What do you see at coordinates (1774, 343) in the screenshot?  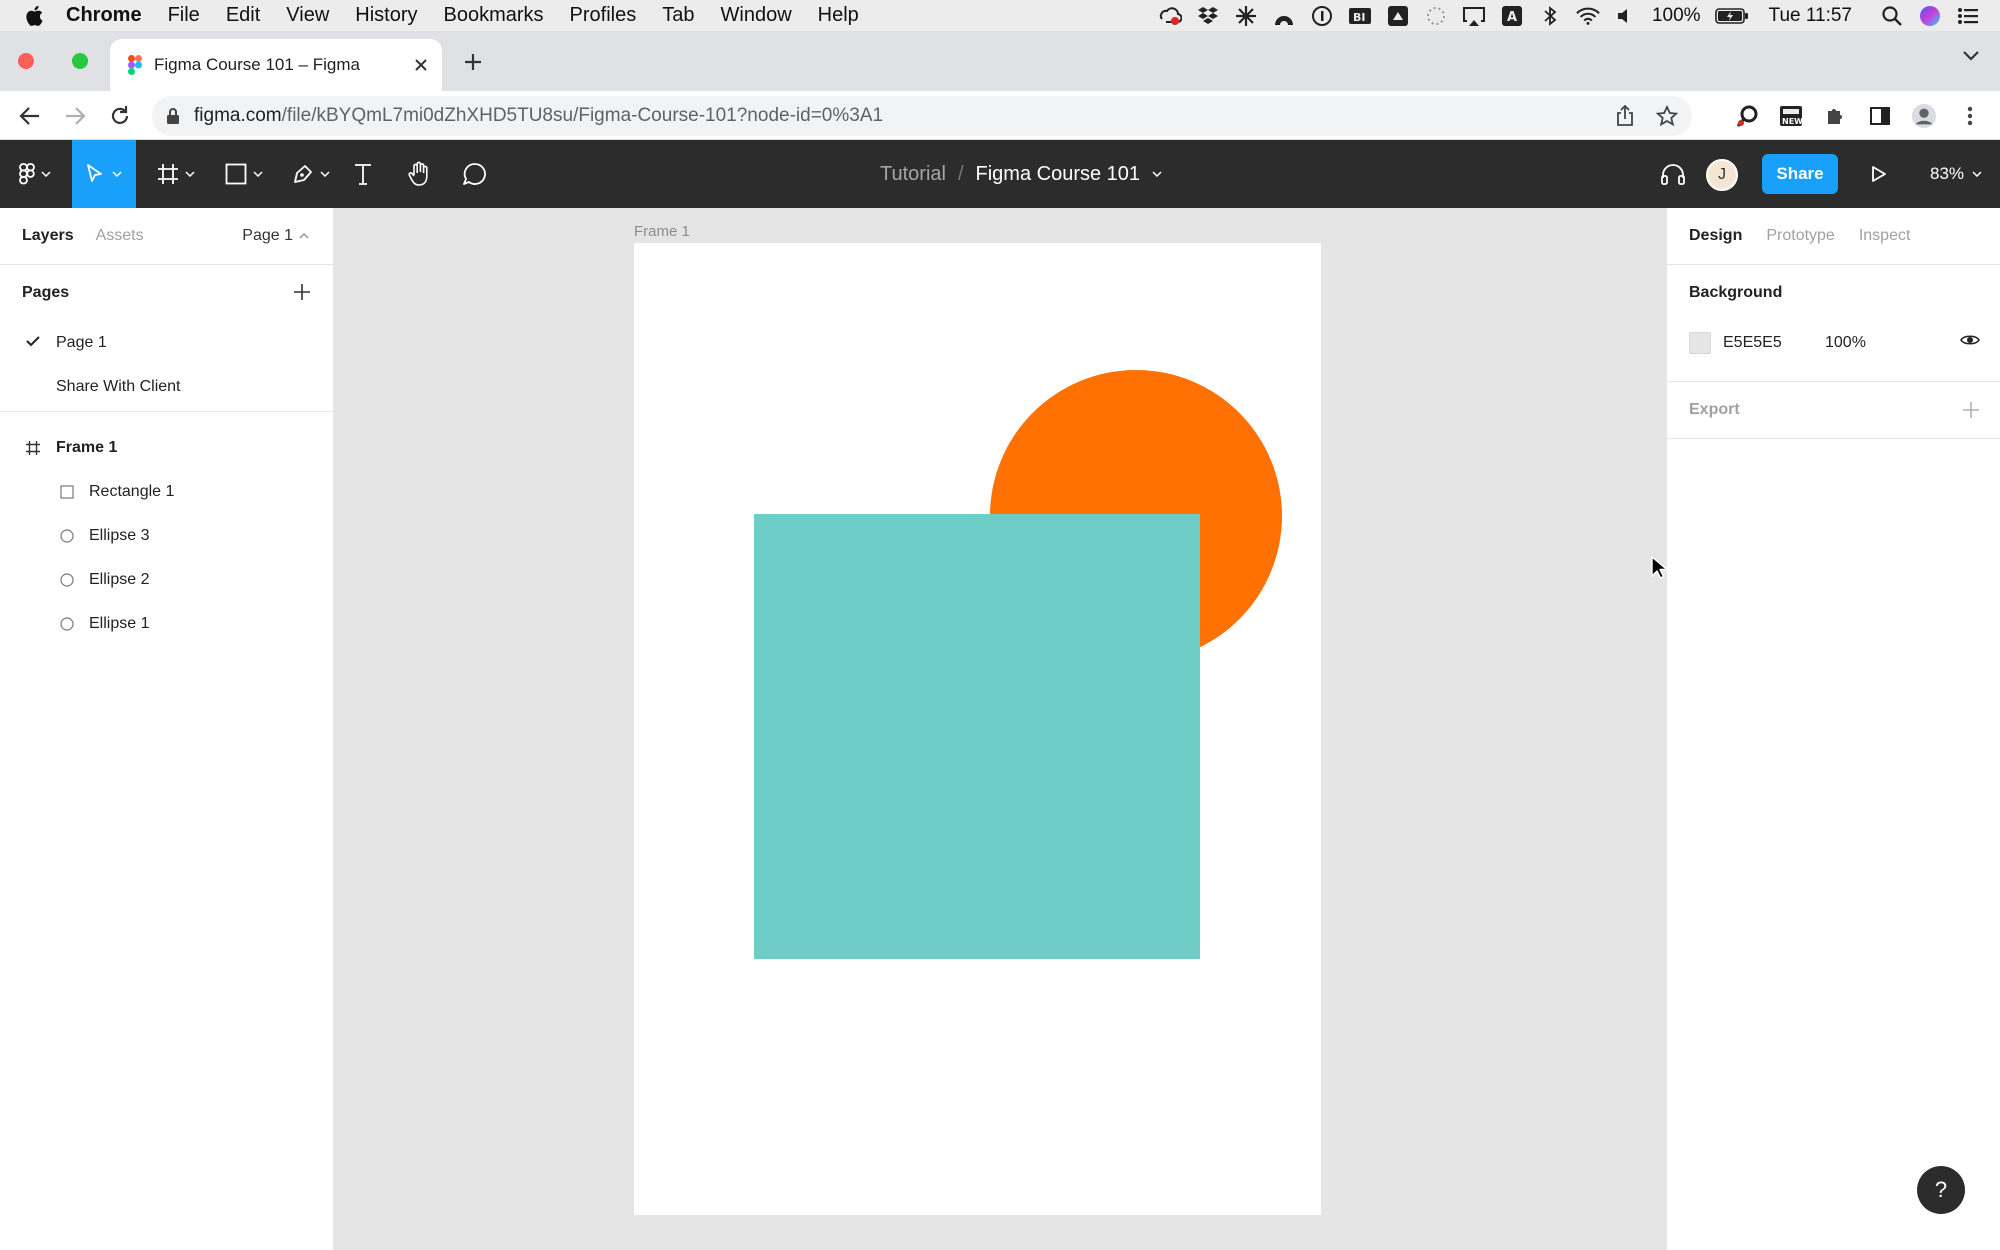 I see `background-hex-input: E5E5E5` at bounding box center [1774, 343].